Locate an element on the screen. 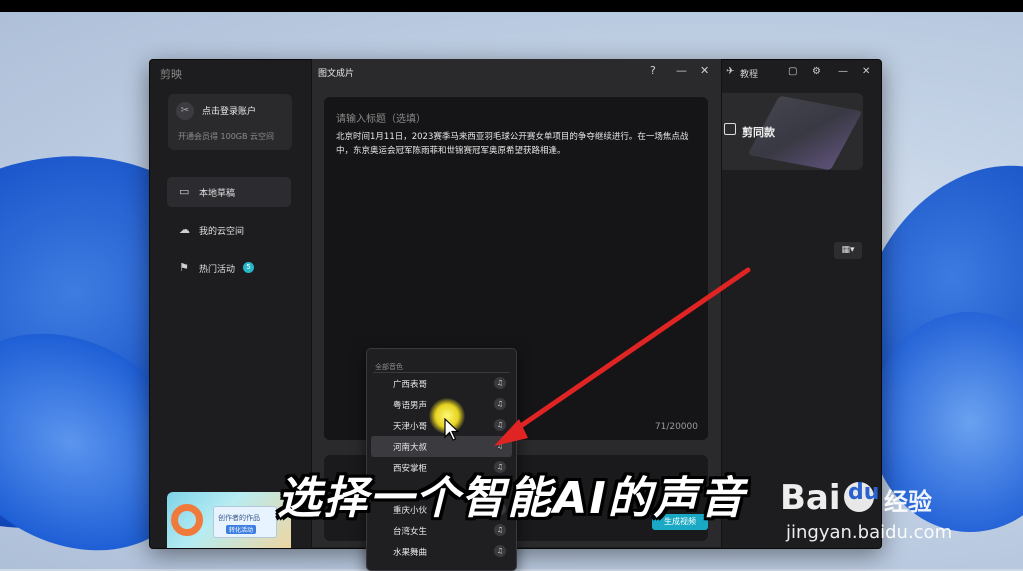 The height and width of the screenshot is (571, 1023). watermark-cn: 经验 is located at coordinates (908, 502).